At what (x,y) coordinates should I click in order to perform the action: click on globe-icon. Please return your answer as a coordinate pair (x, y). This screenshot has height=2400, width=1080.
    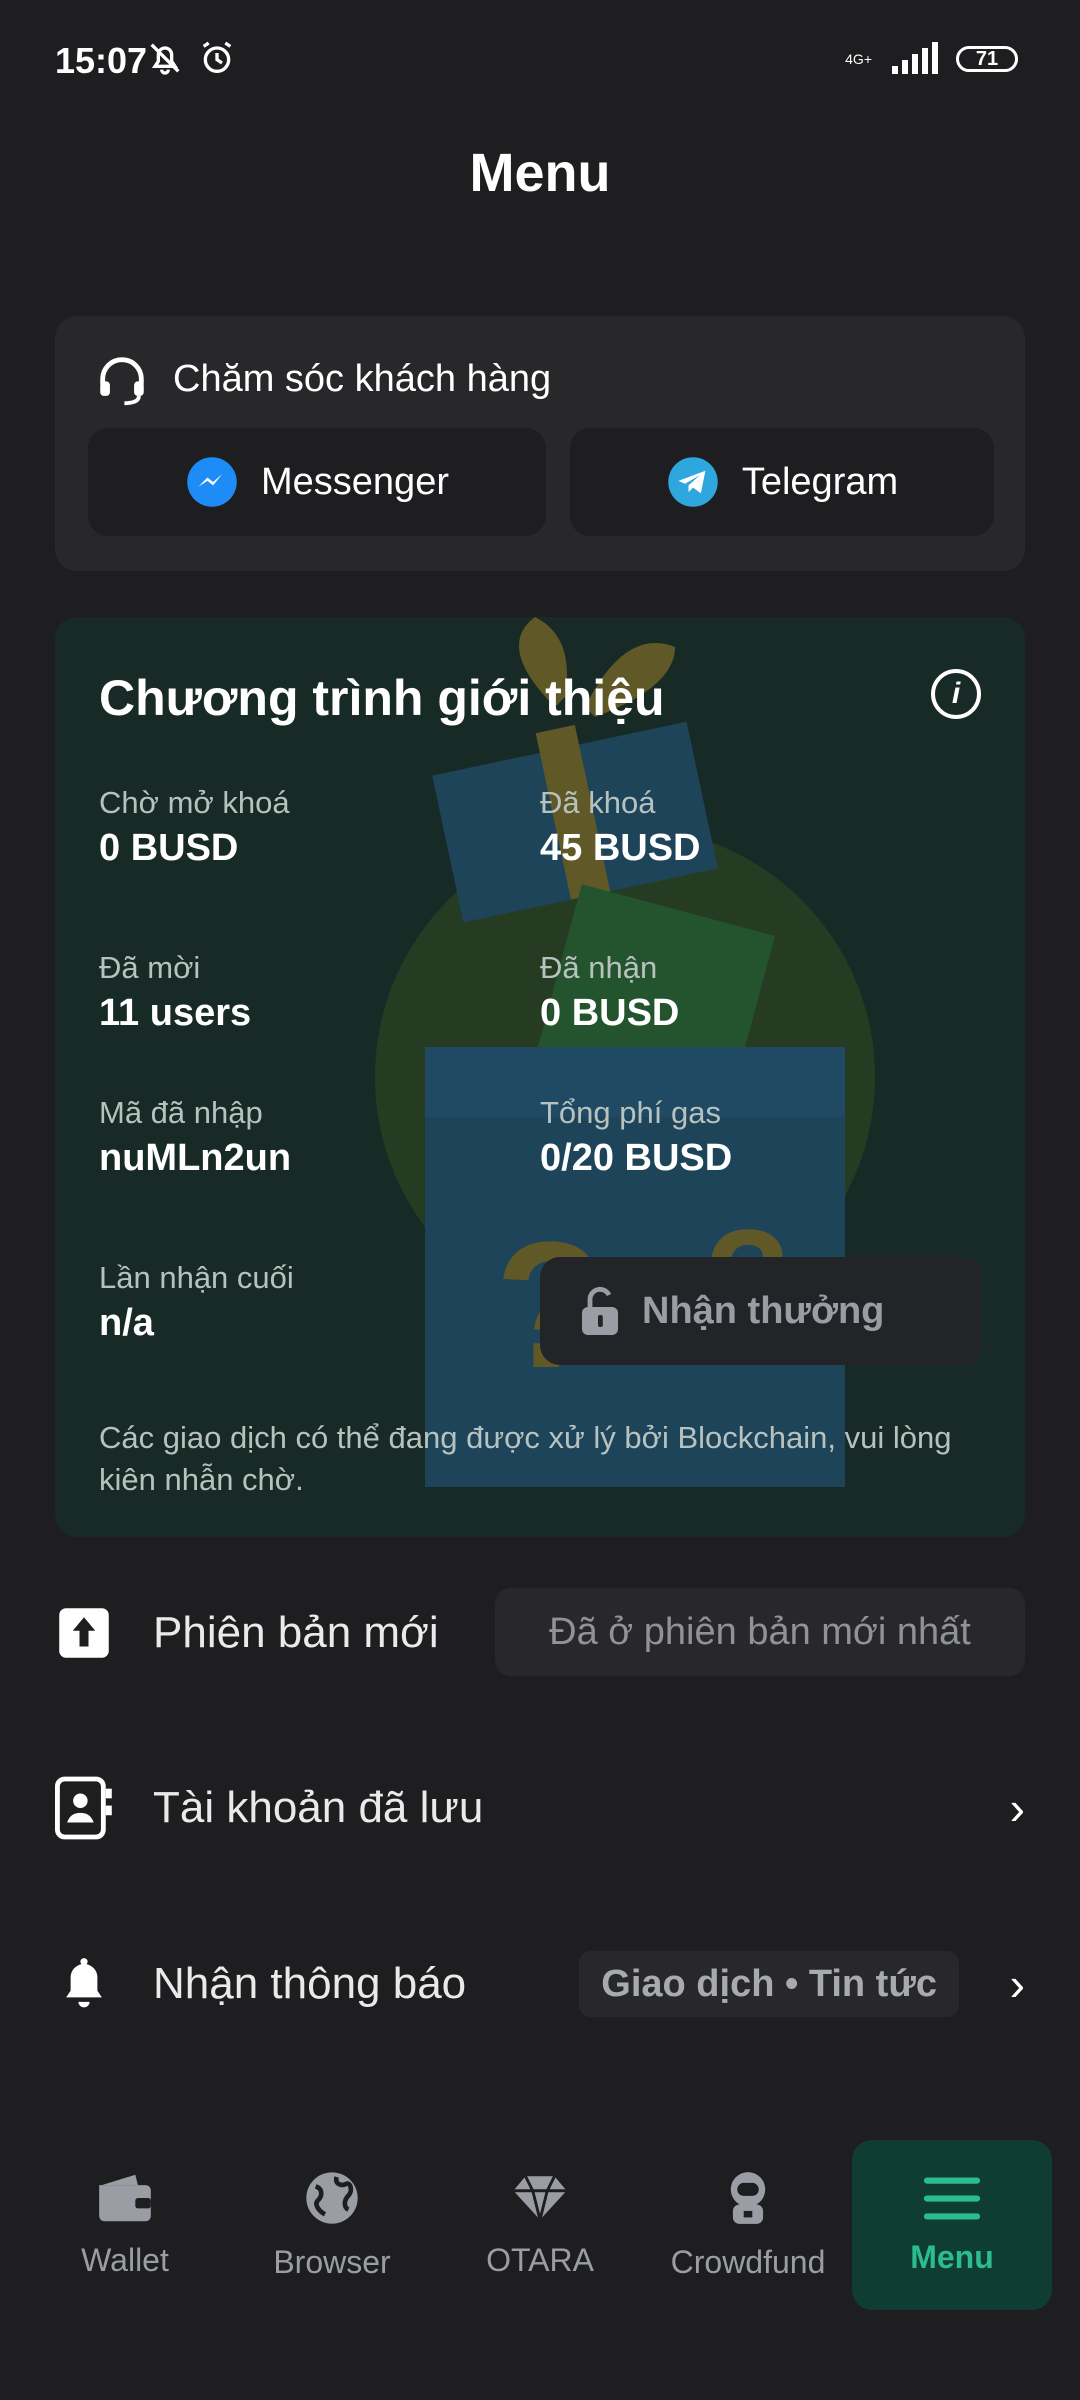
    Looking at the image, I should click on (332, 2197).